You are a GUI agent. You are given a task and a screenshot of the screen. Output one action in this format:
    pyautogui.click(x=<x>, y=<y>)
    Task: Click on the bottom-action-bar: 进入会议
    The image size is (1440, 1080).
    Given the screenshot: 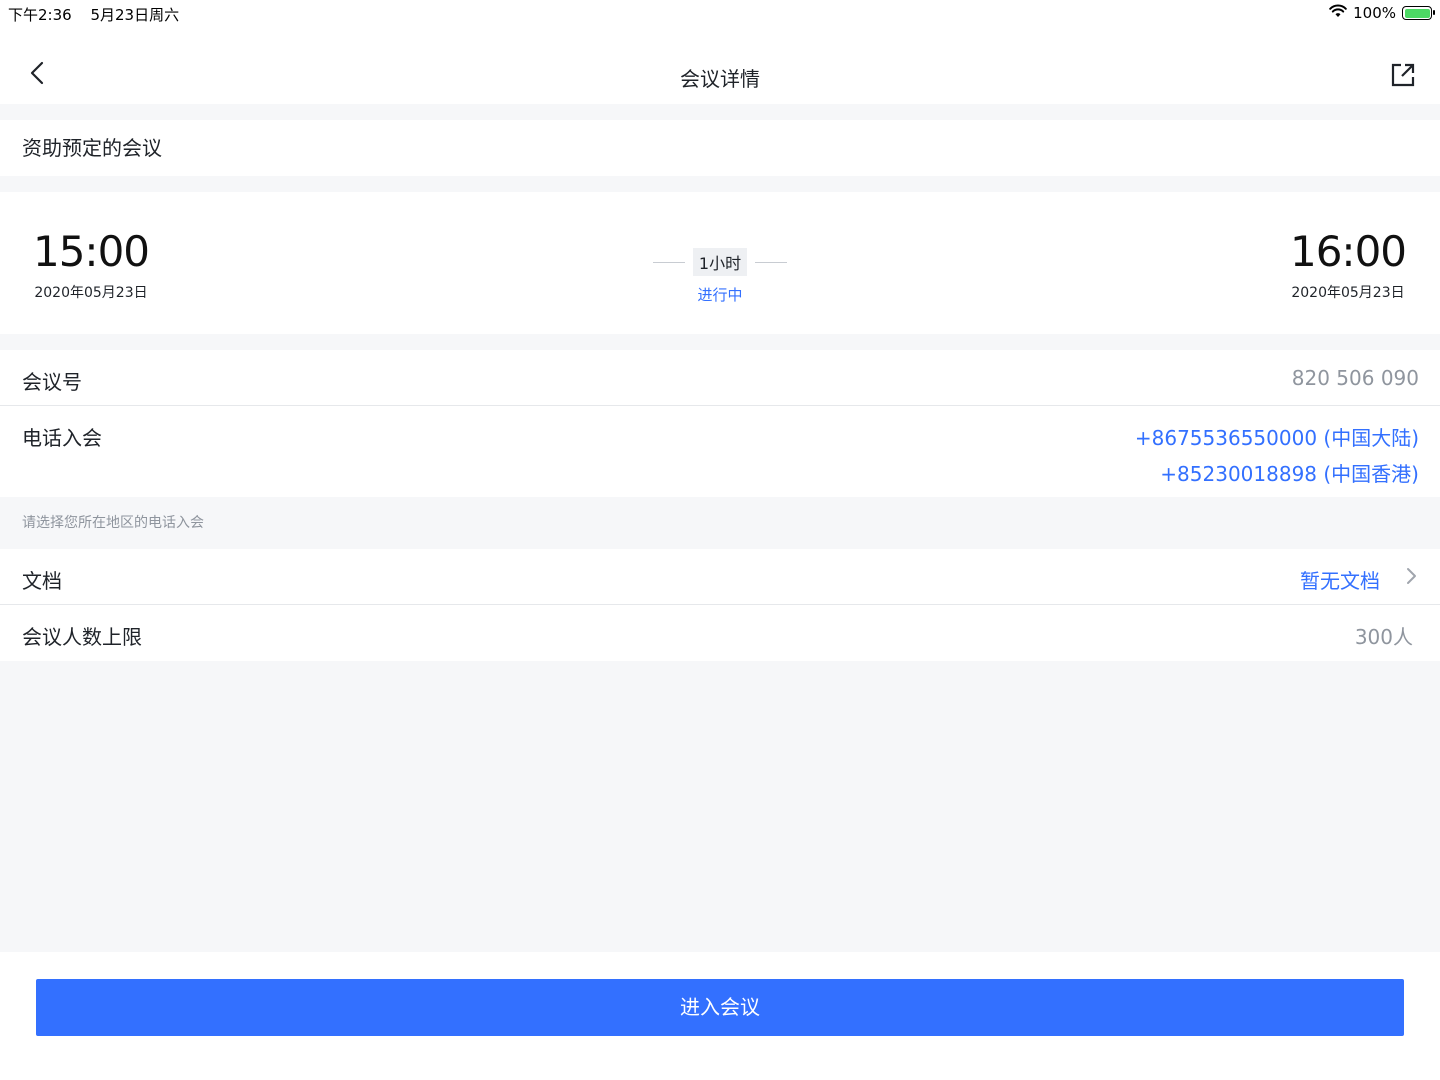 What is the action you would take?
    pyautogui.click(x=720, y=1016)
    